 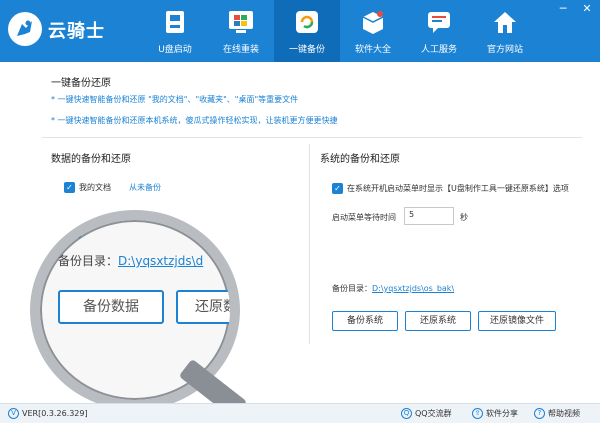 What do you see at coordinates (203, 307) in the screenshot?
I see `restore-data-button: 还原数` at bounding box center [203, 307].